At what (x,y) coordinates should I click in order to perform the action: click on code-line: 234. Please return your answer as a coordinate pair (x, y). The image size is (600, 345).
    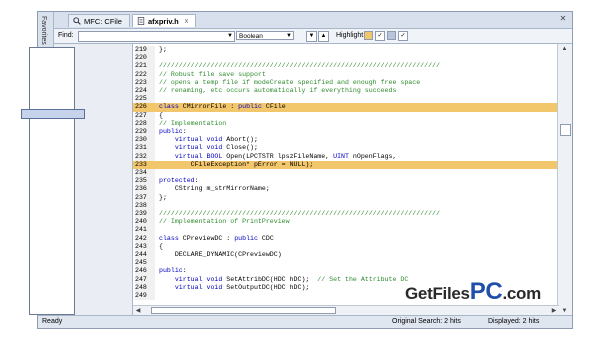
    Looking at the image, I should click on (346, 173).